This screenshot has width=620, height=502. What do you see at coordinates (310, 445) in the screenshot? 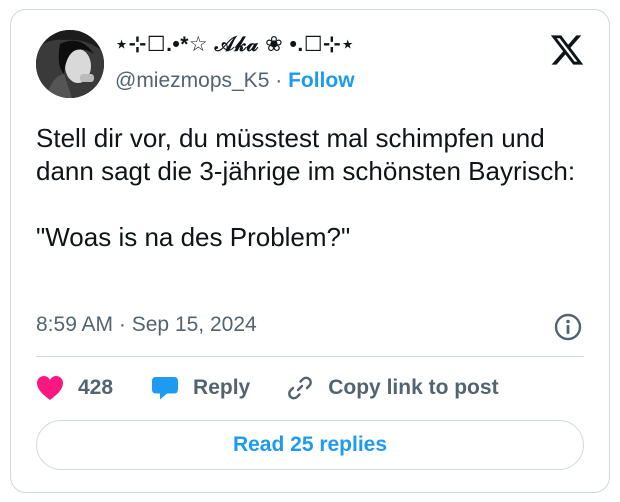
I see `read-replies-button: Read 25 replies` at bounding box center [310, 445].